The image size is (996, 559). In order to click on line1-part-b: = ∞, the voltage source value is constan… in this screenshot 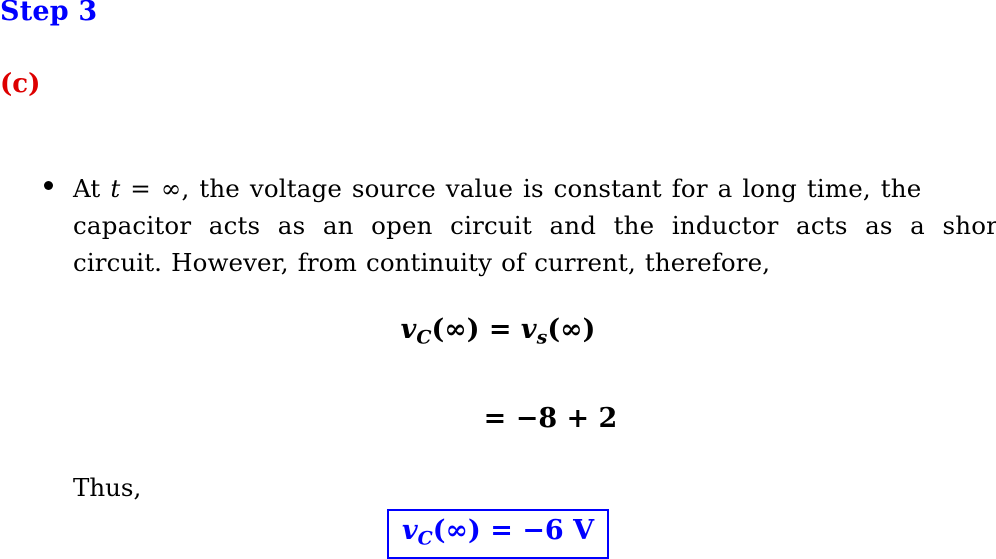, I will do `click(521, 188)`.